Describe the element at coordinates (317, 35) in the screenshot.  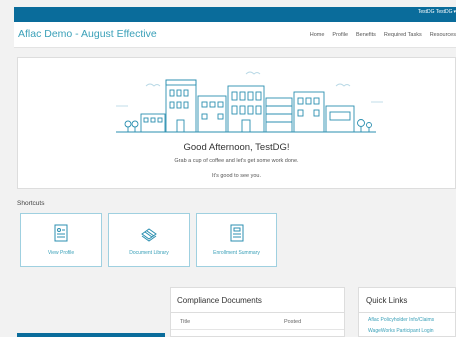
I see `nav-home: Home` at that location.